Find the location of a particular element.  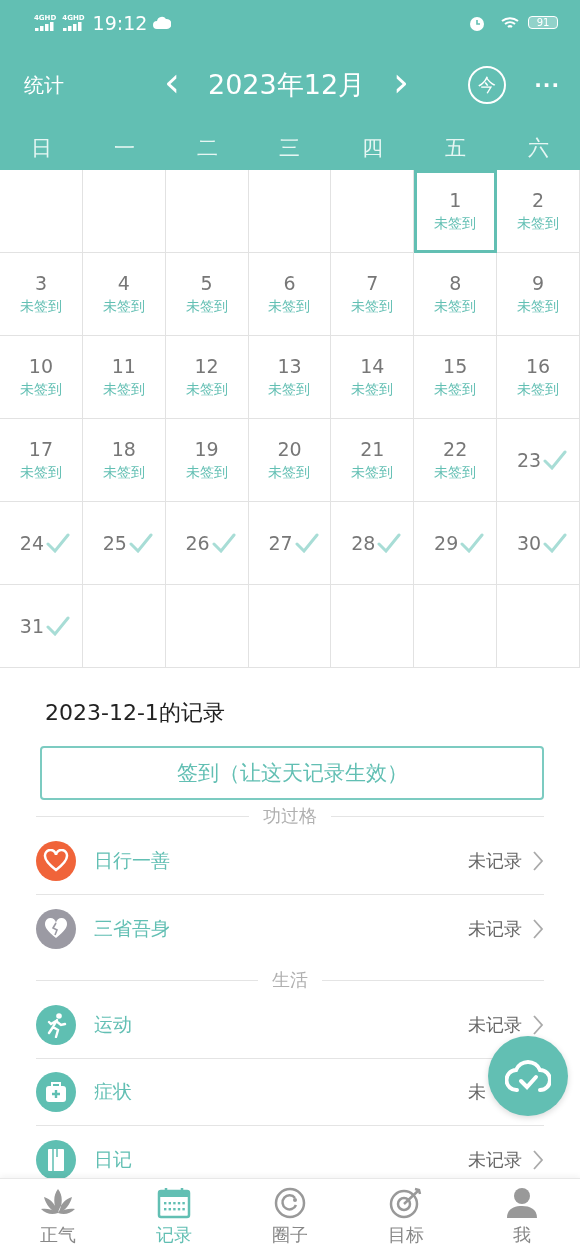

weekday-label: 二 is located at coordinates (207, 148).